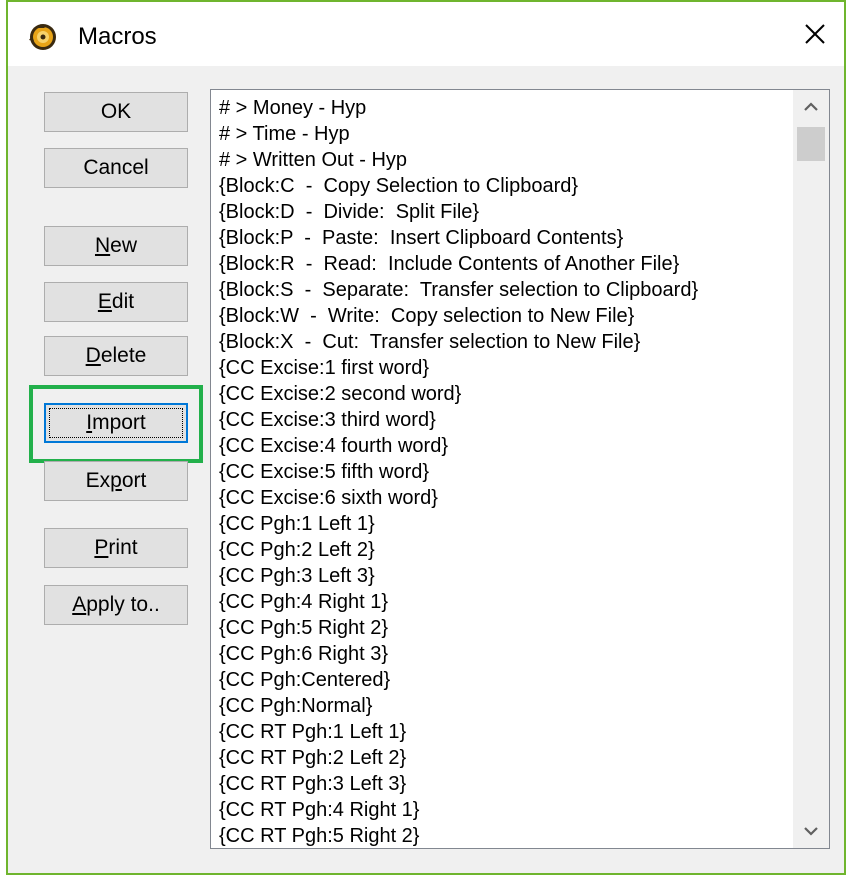 This screenshot has height=883, width=852. I want to click on list-item: {CC Pgh:5 Right 2}, so click(504, 628).